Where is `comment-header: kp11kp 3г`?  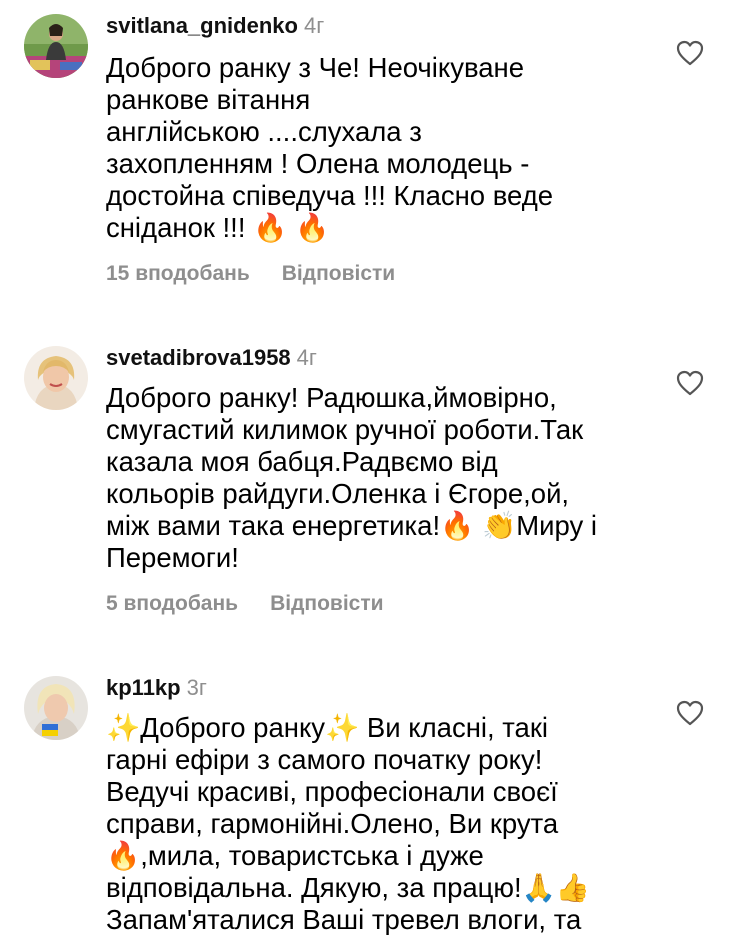
comment-header: kp11kp 3г is located at coordinates (156, 688).